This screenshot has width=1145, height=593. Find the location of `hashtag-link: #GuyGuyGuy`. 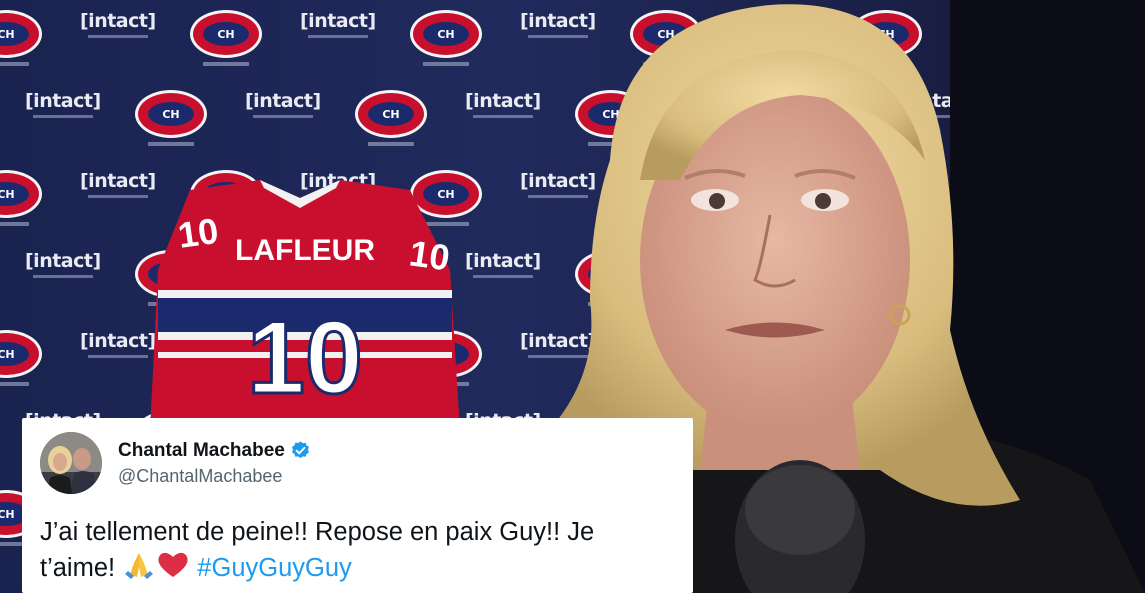

hashtag-link: #GuyGuyGuy is located at coordinates (274, 568).